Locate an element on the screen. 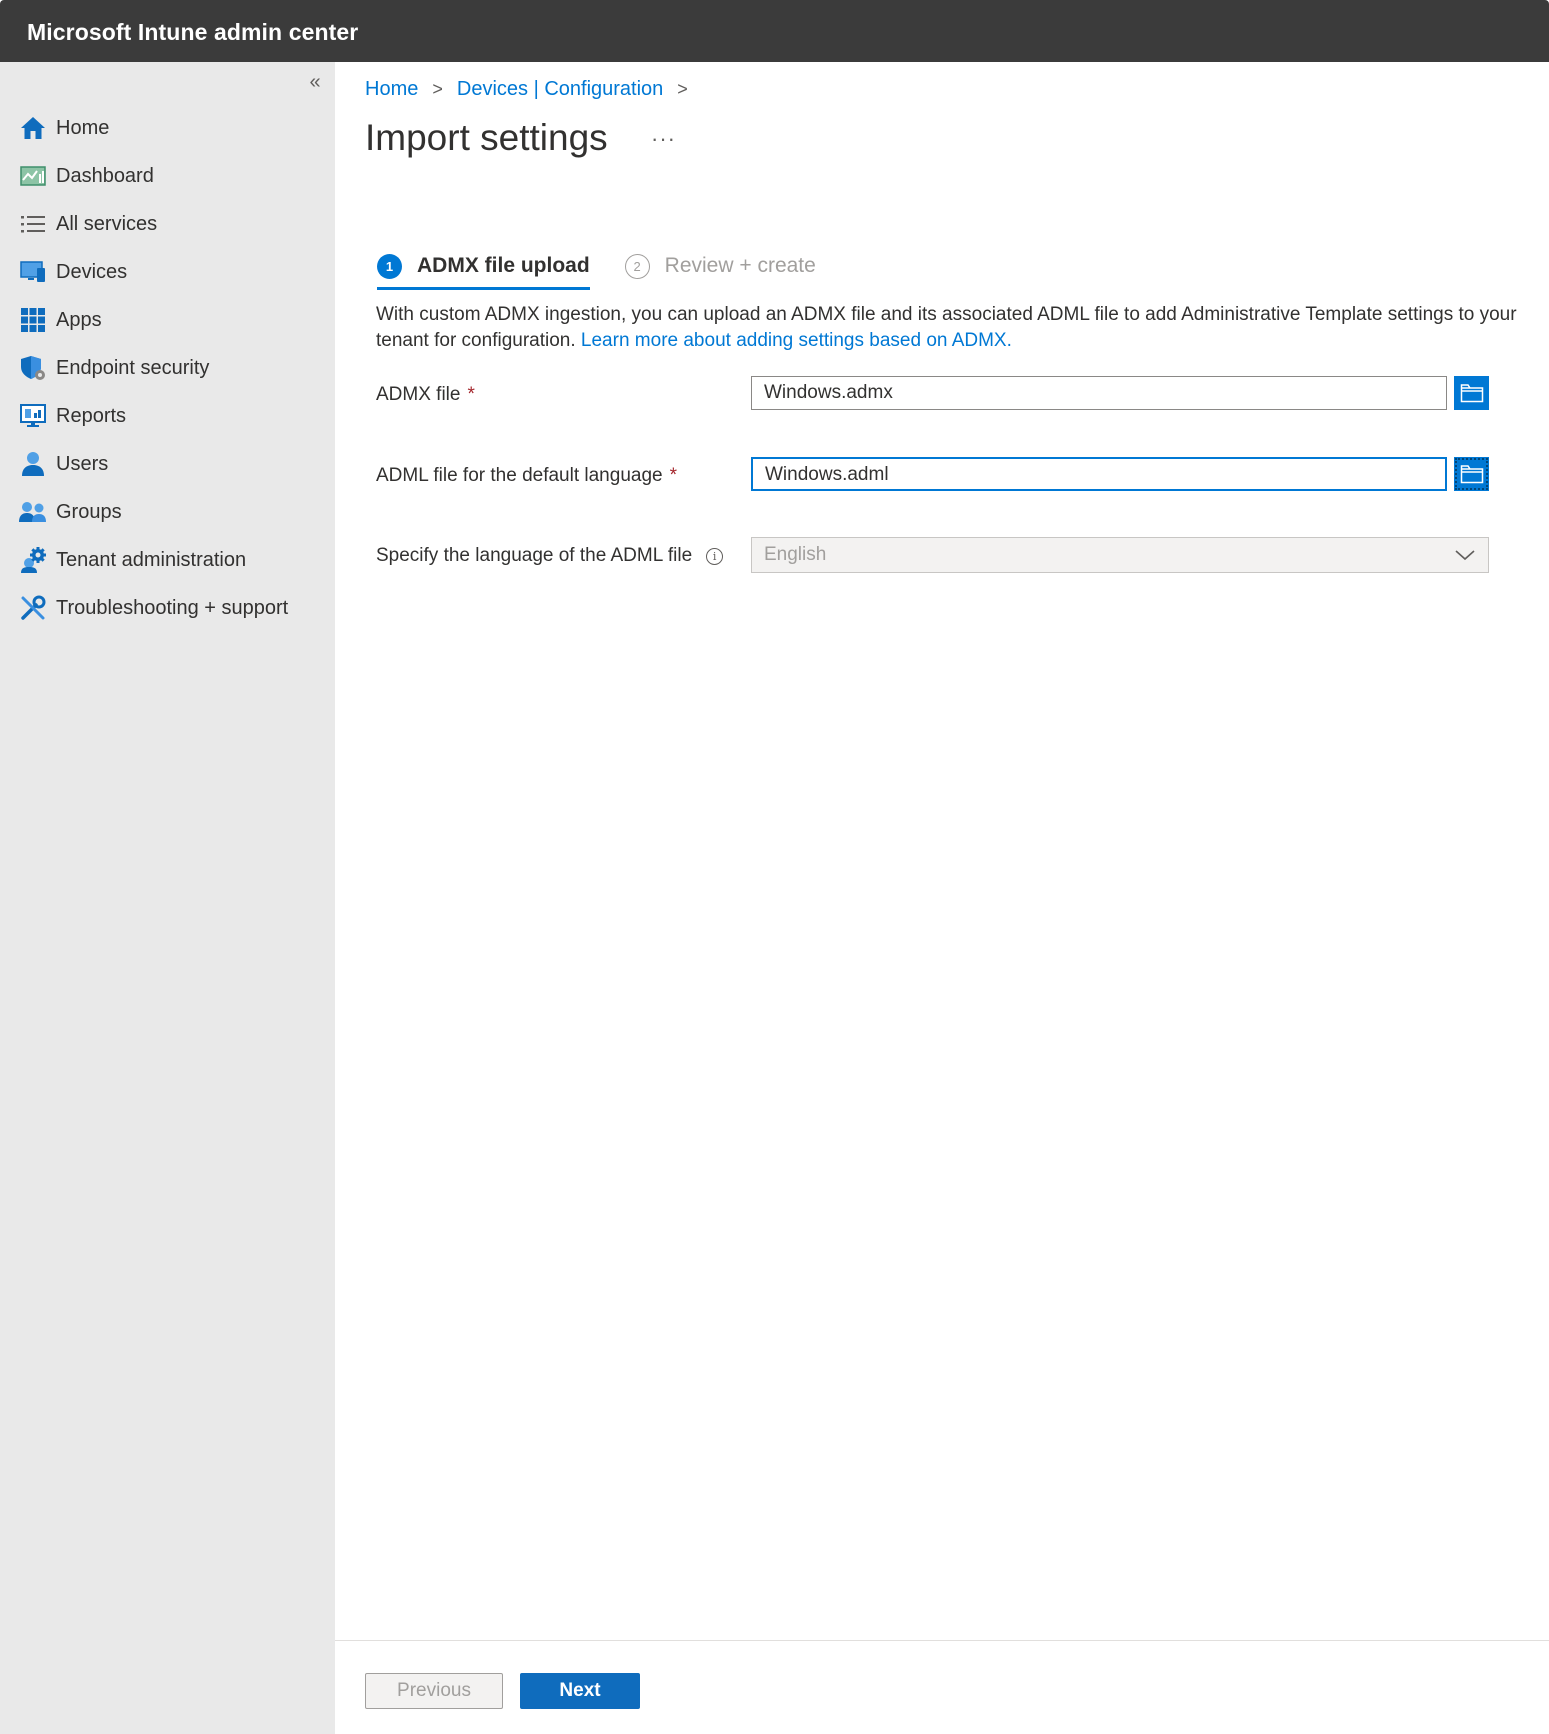 This screenshot has width=1549, height=1734. app-title: Microsoft Intune admin center is located at coordinates (193, 32).